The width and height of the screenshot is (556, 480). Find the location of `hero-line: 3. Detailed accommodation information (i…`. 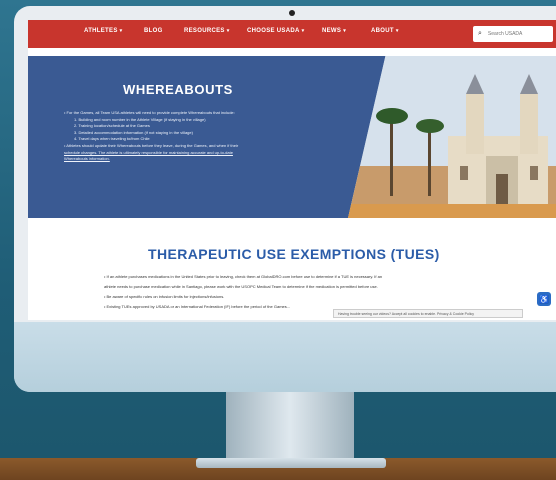

hero-line: 3. Detailed accommodation information (i… is located at coordinates (133, 132).